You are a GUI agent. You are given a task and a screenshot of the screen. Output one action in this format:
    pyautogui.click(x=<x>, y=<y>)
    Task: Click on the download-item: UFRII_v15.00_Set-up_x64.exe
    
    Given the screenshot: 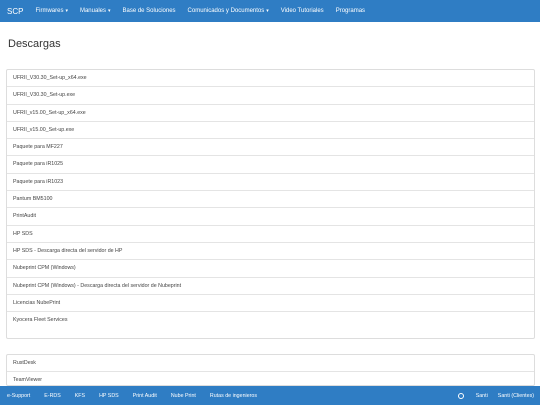 What is the action you would take?
    pyautogui.click(x=270, y=113)
    